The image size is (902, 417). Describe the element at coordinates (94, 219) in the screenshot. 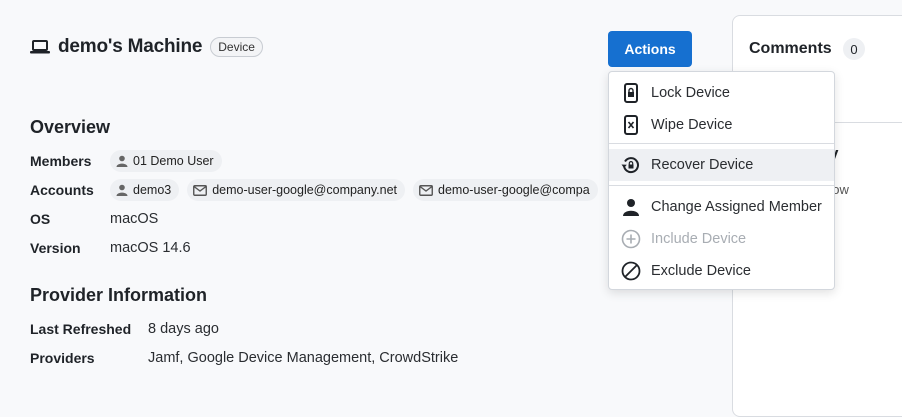

I see `os-row: OS macOS` at that location.